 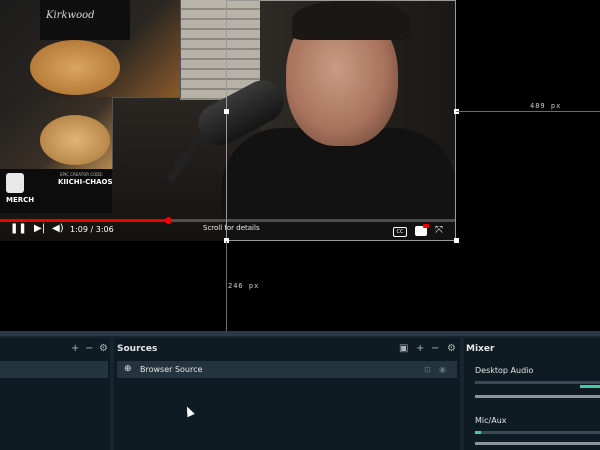 I want to click on mic-aux-meter-fill, so click(x=478, y=432).